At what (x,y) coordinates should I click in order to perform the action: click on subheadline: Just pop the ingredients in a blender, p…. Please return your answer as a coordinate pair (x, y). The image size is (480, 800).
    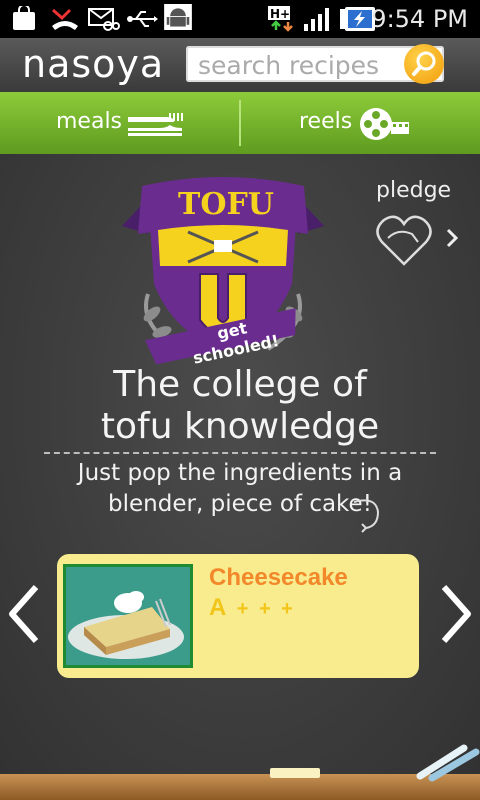
    Looking at the image, I should click on (240, 489).